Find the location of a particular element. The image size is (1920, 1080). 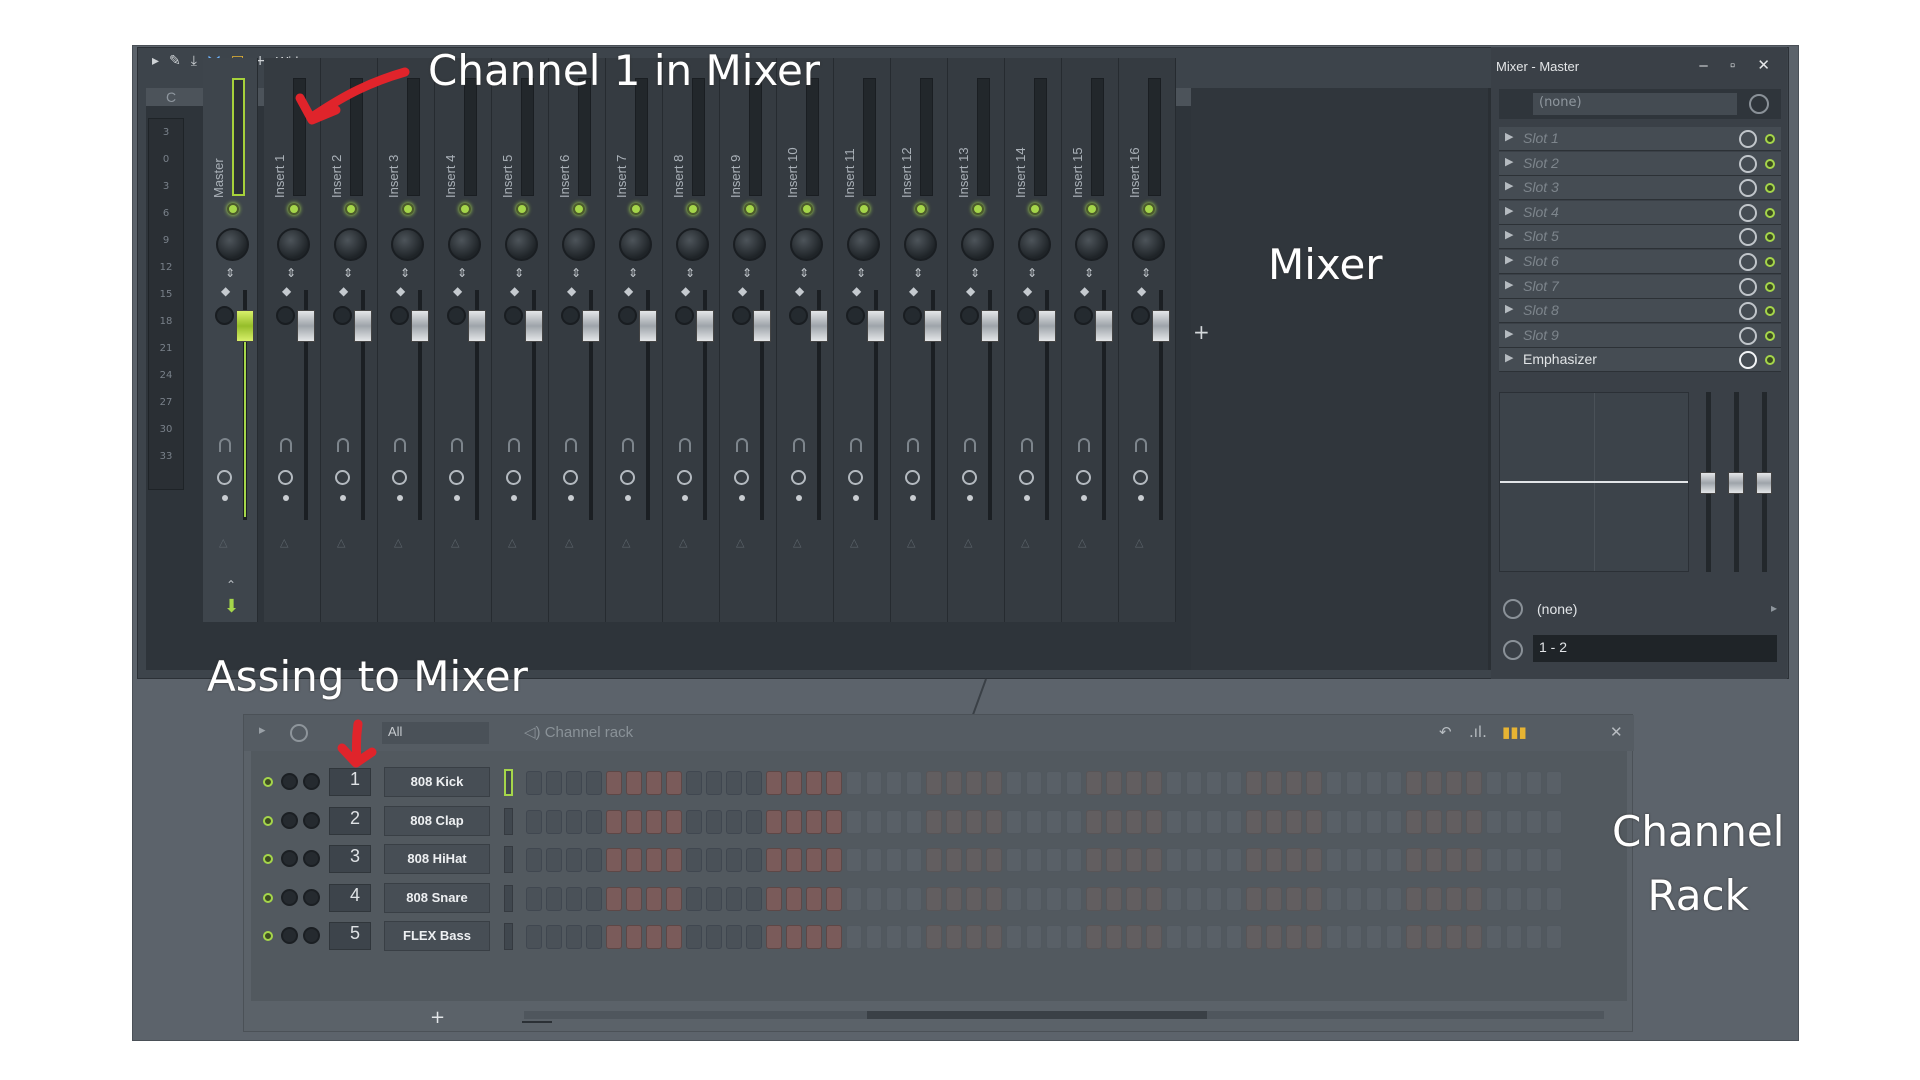

channel-select is located at coordinates (508, 782).